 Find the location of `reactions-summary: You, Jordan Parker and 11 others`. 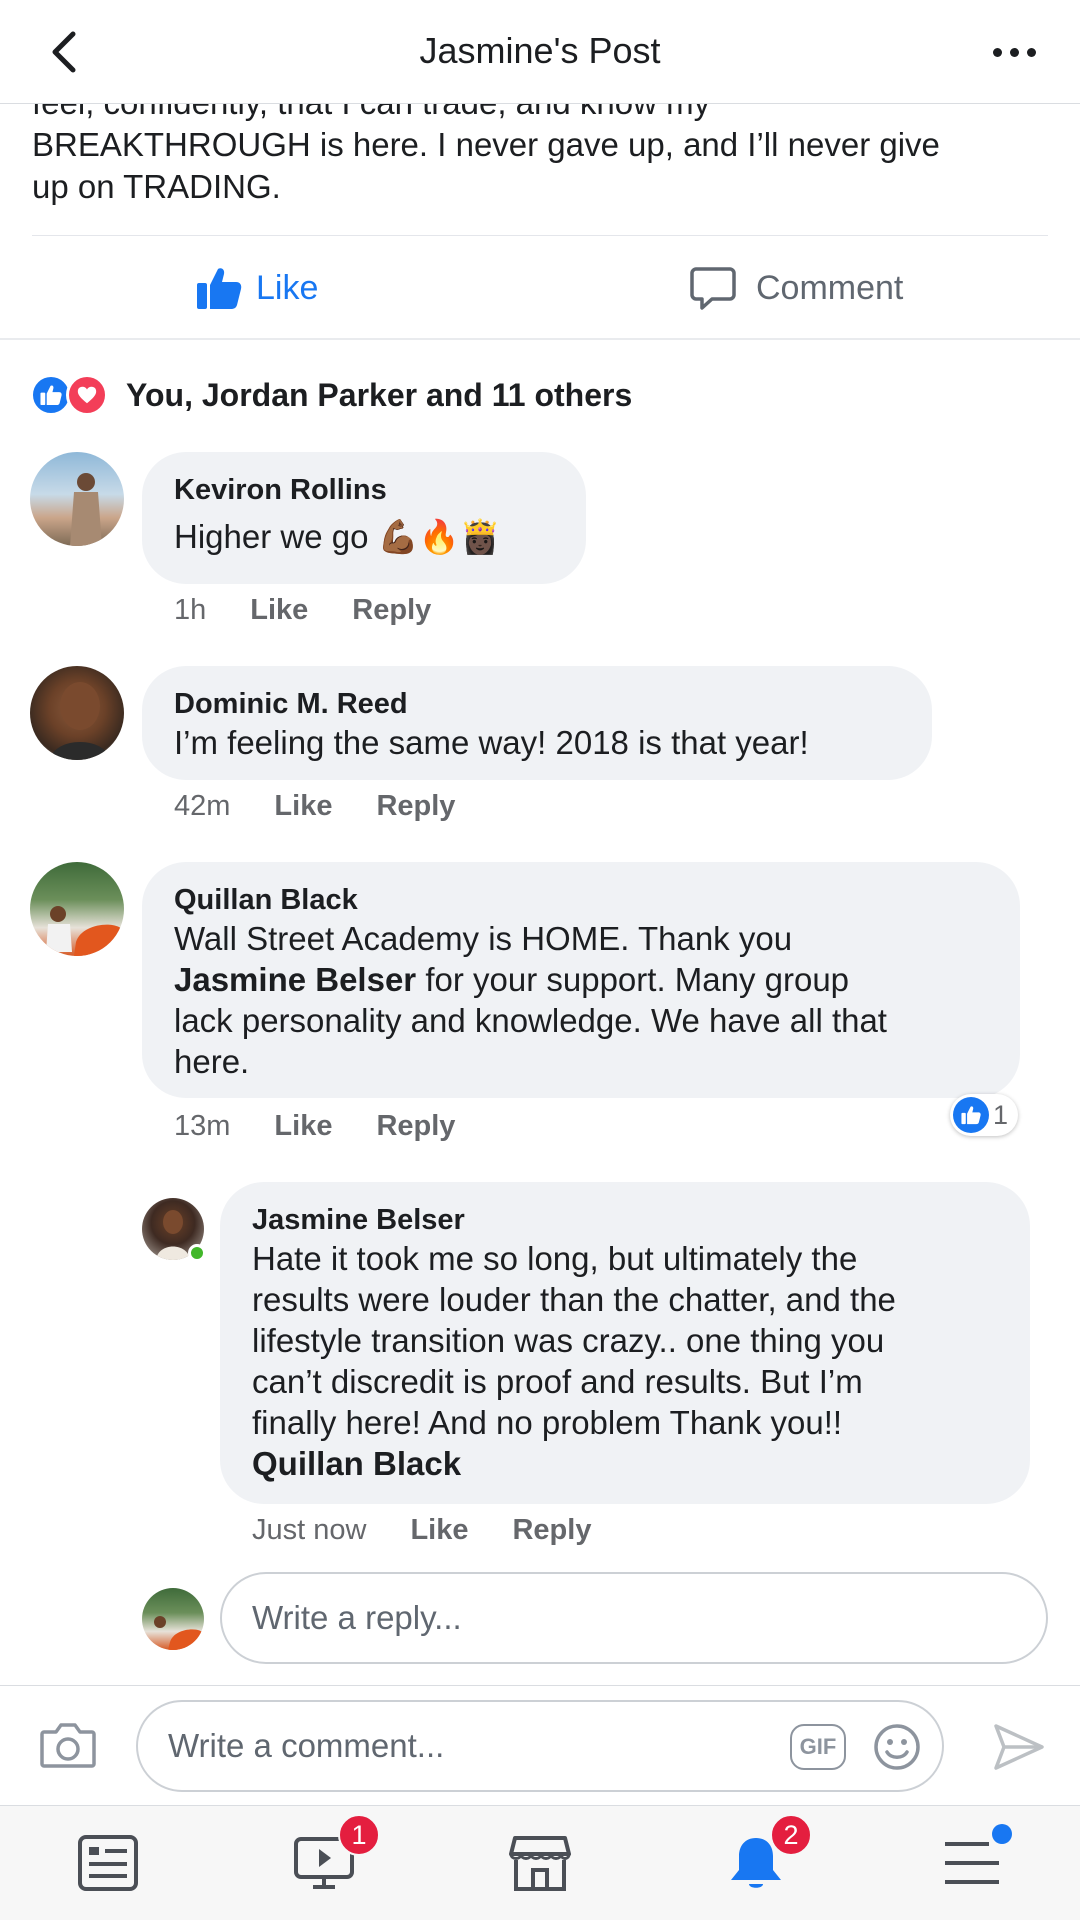

reactions-summary: You, Jordan Parker and 11 others is located at coordinates (331, 395).